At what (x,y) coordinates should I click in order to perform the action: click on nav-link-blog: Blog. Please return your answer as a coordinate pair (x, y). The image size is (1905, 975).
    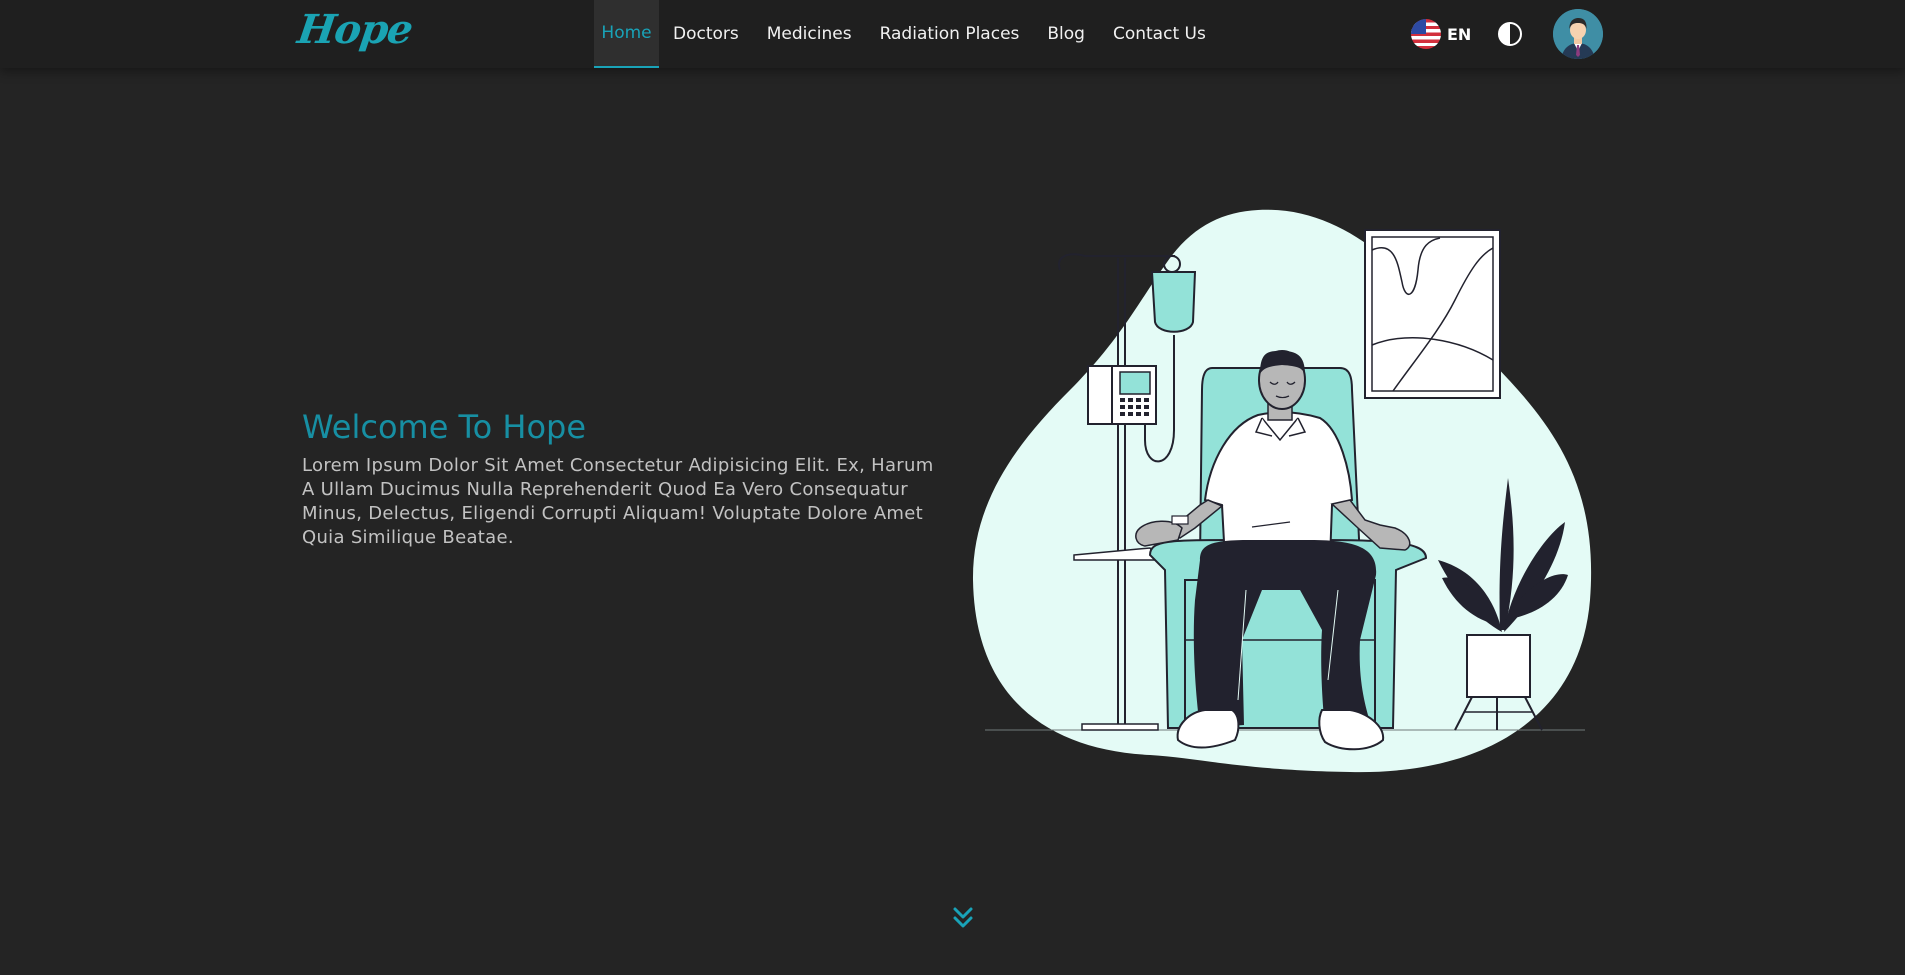
    Looking at the image, I should click on (1066, 34).